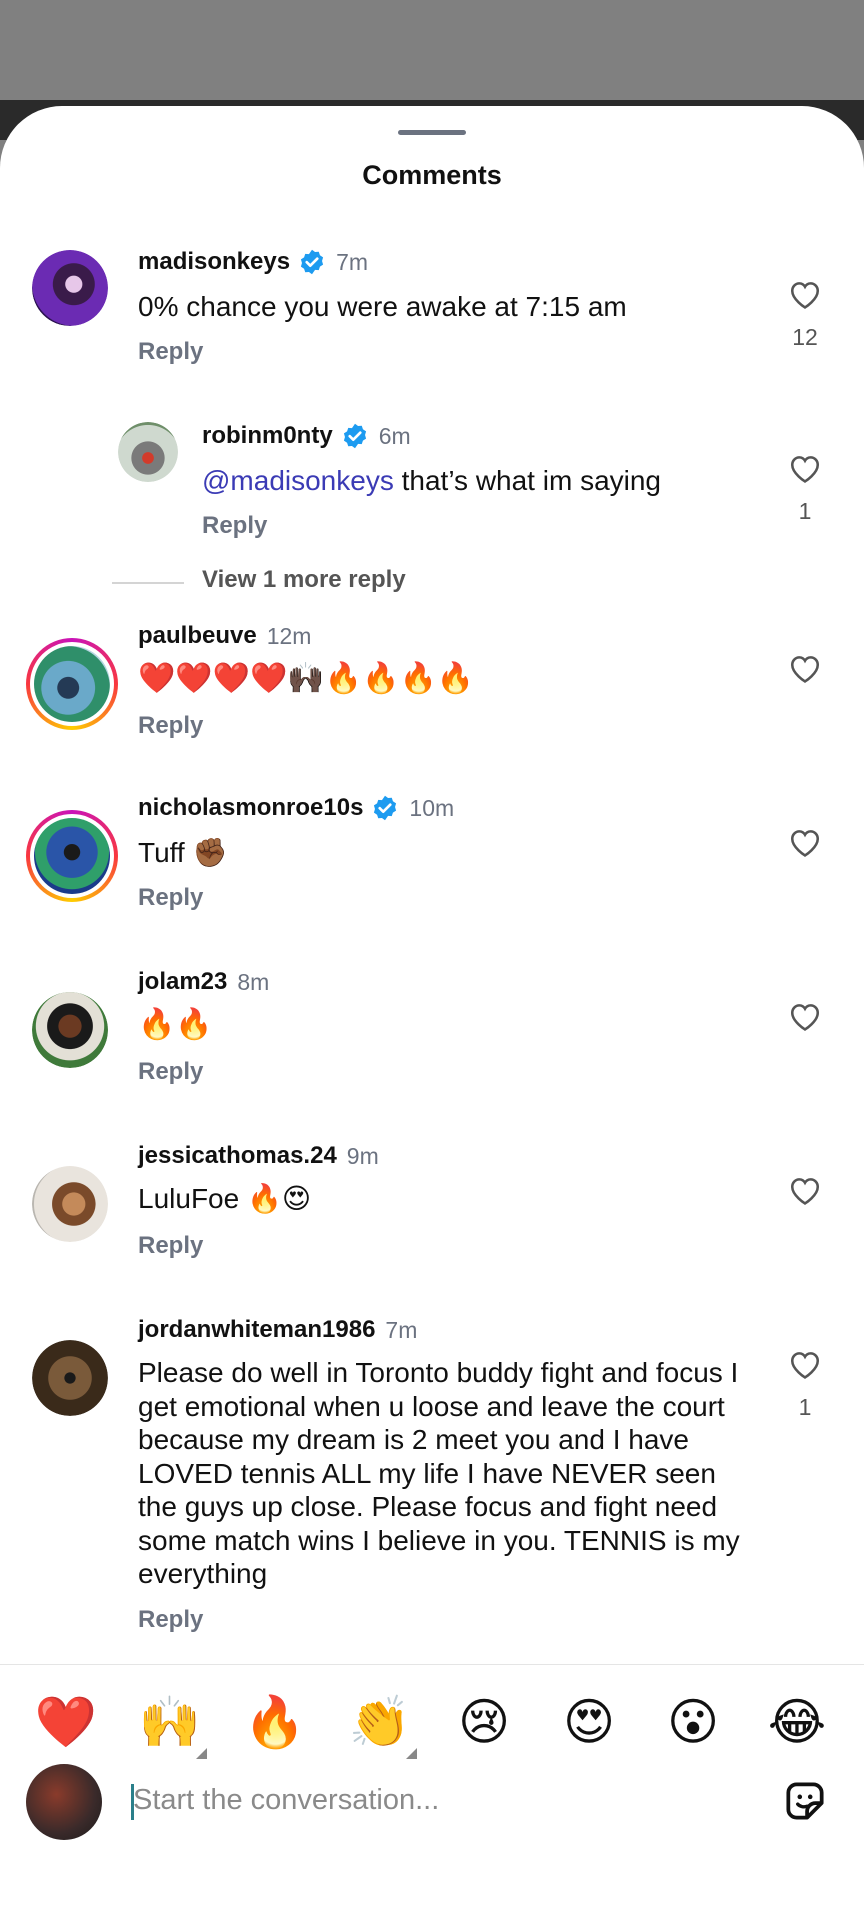 The width and height of the screenshot is (864, 1920). I want to click on current-user-avatar, so click(64, 1802).